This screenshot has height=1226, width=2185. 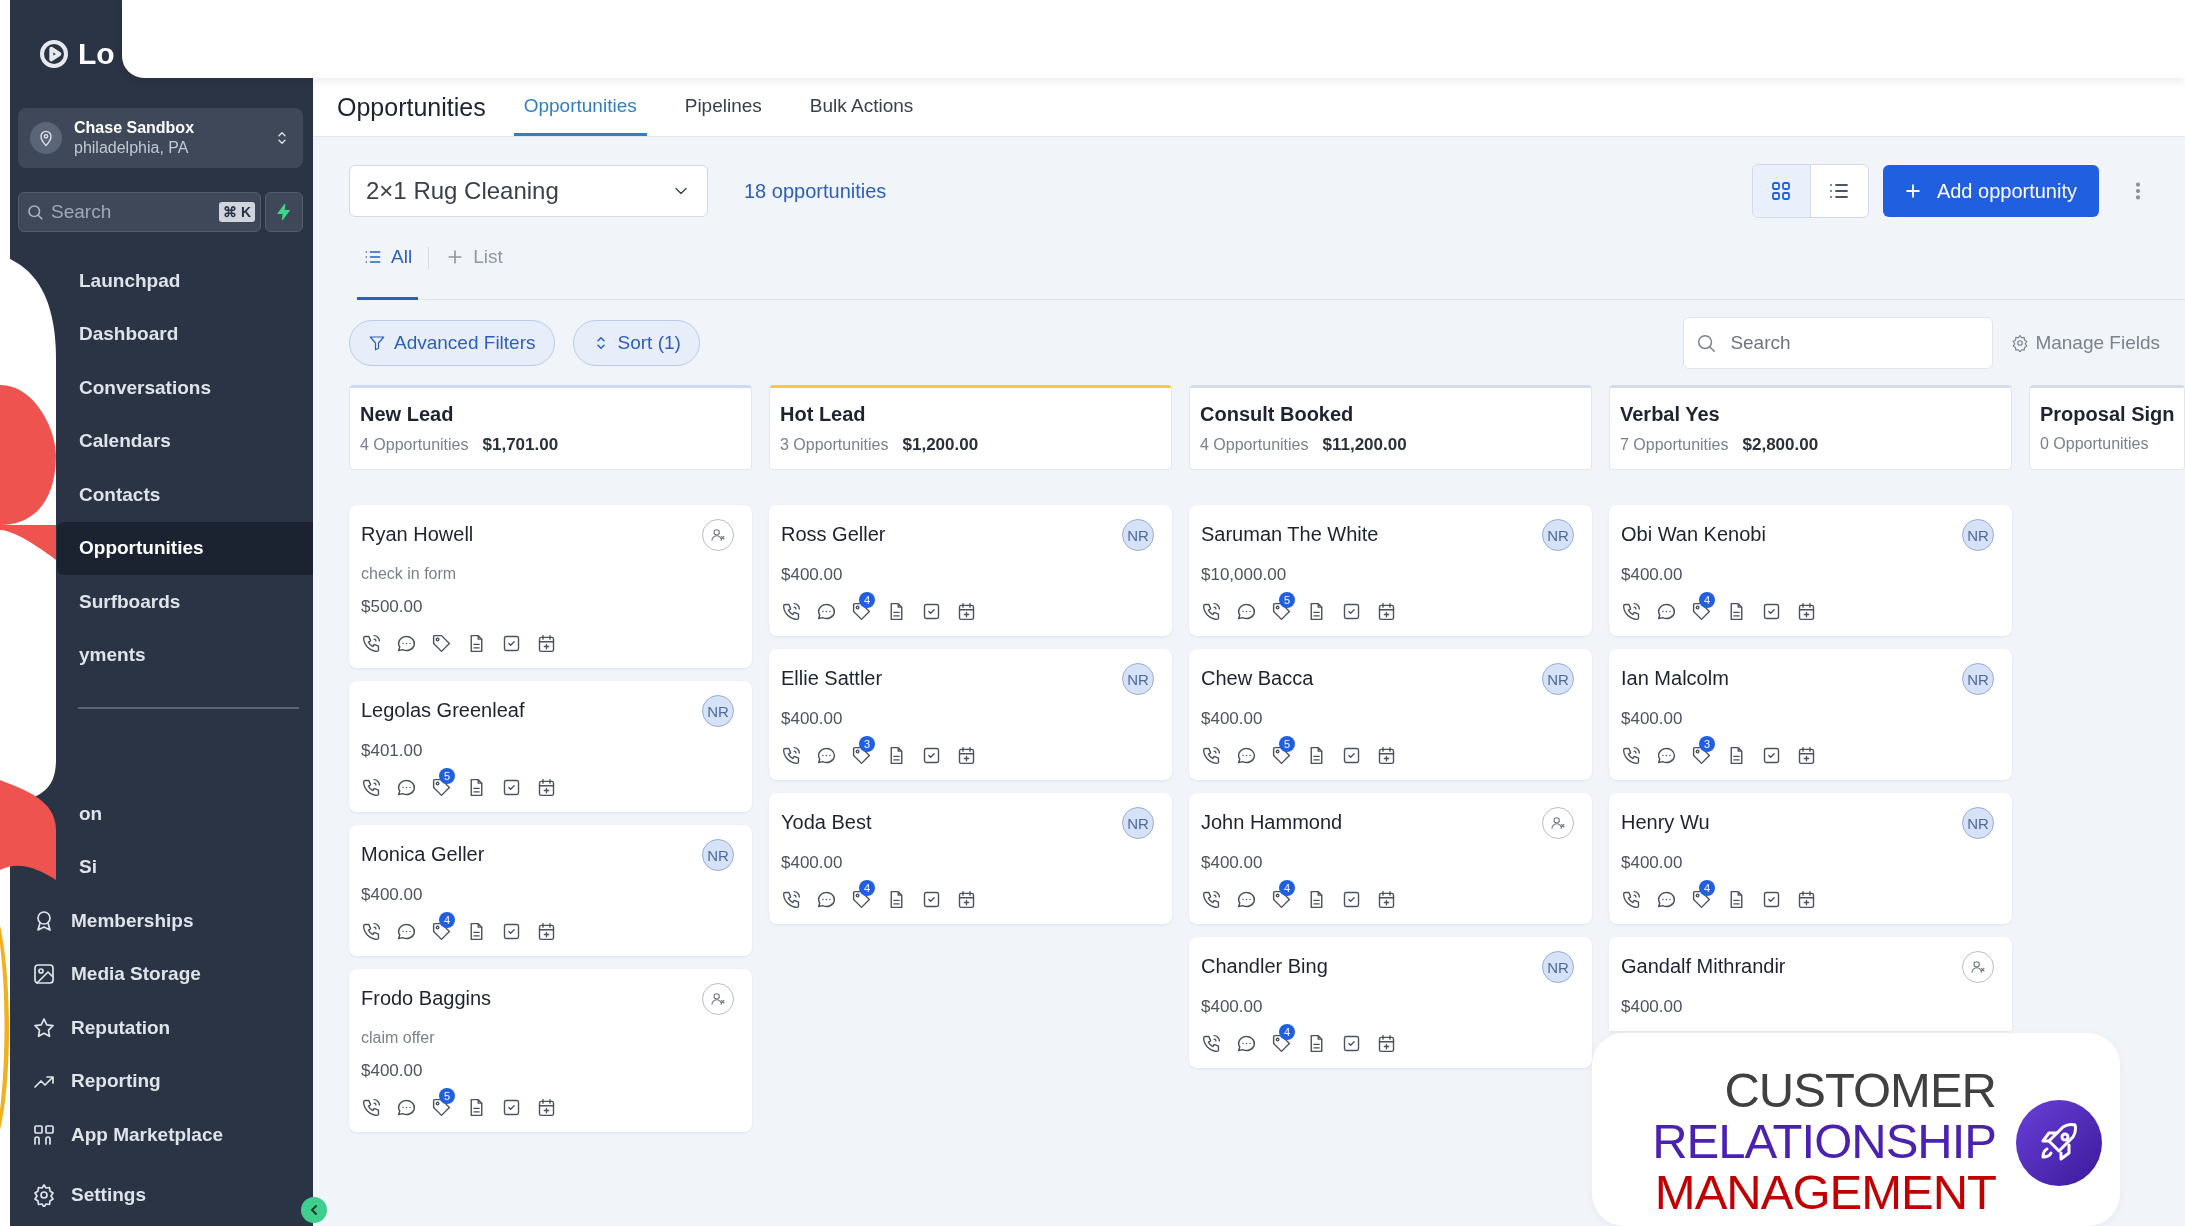 I want to click on sidebar-item: Launchpad, so click(x=185, y=281).